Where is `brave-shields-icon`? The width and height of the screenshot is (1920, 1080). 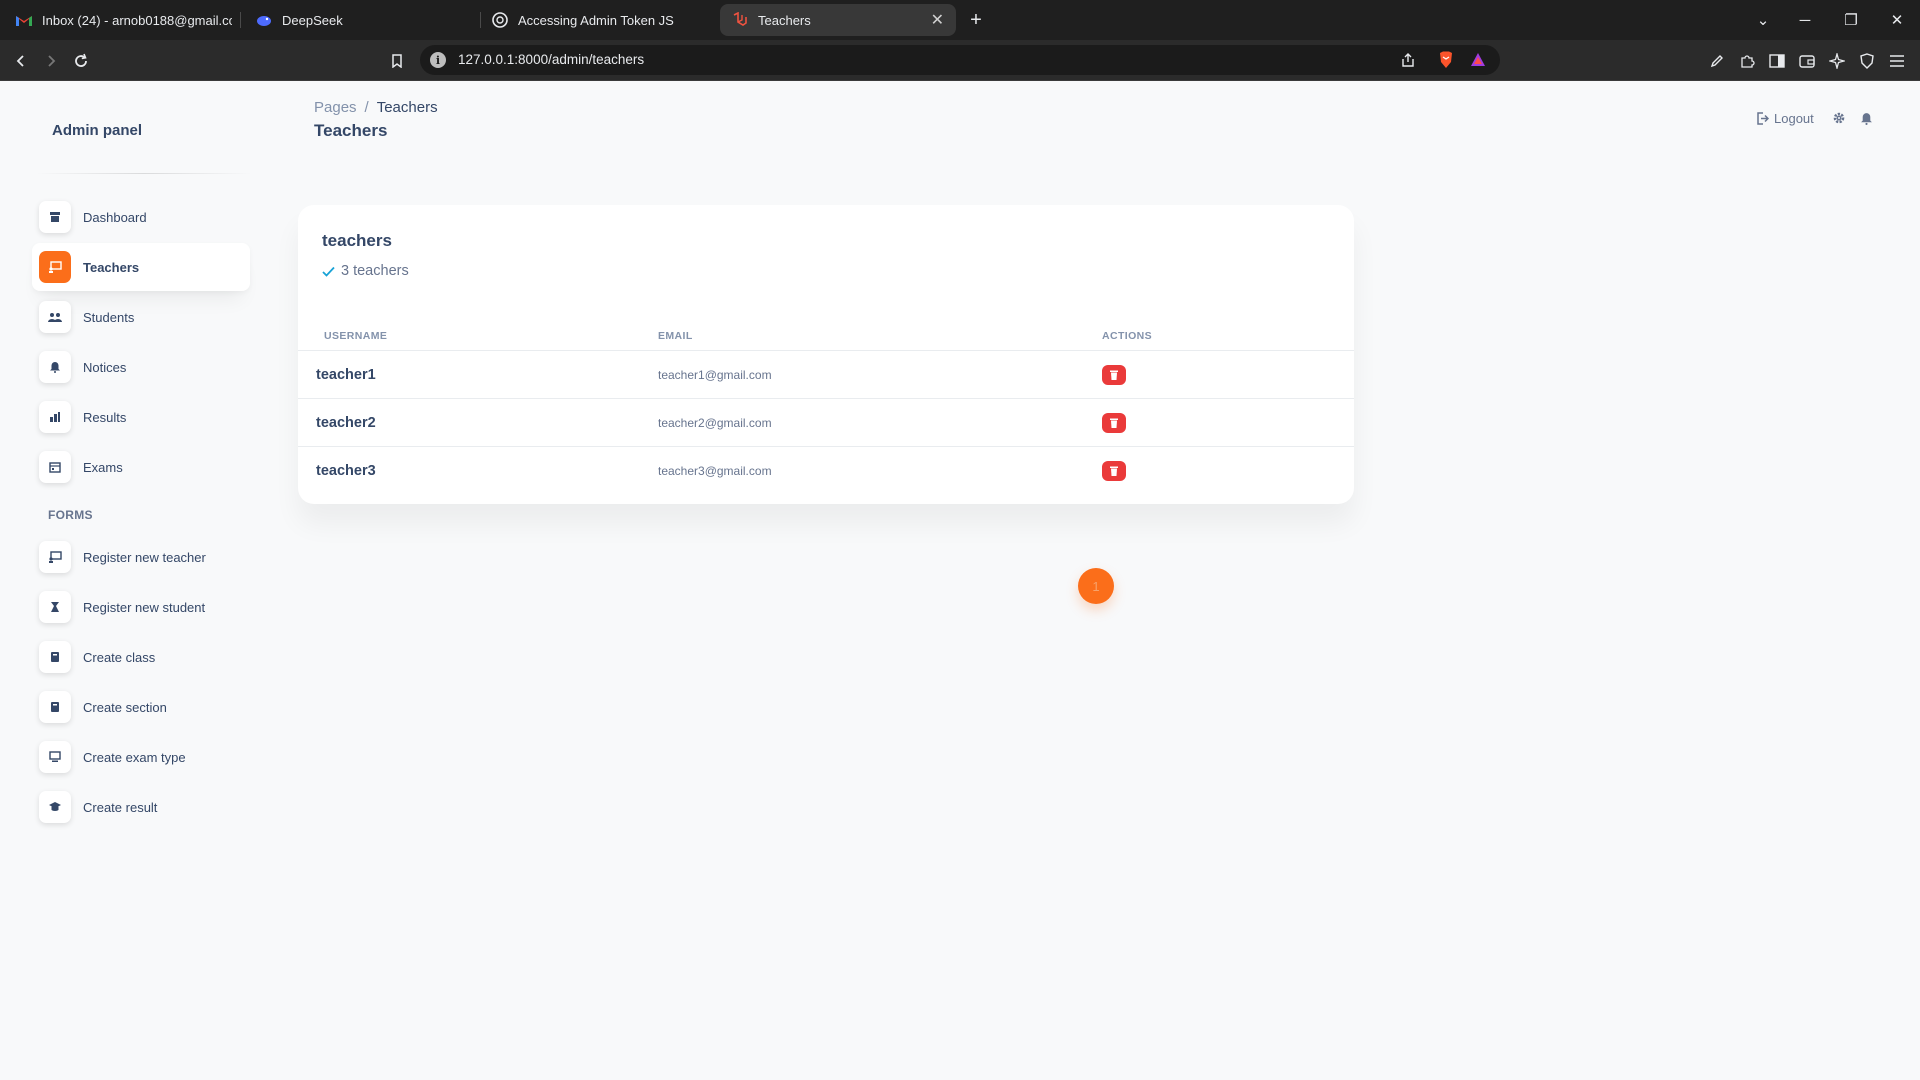 brave-shields-icon is located at coordinates (1446, 60).